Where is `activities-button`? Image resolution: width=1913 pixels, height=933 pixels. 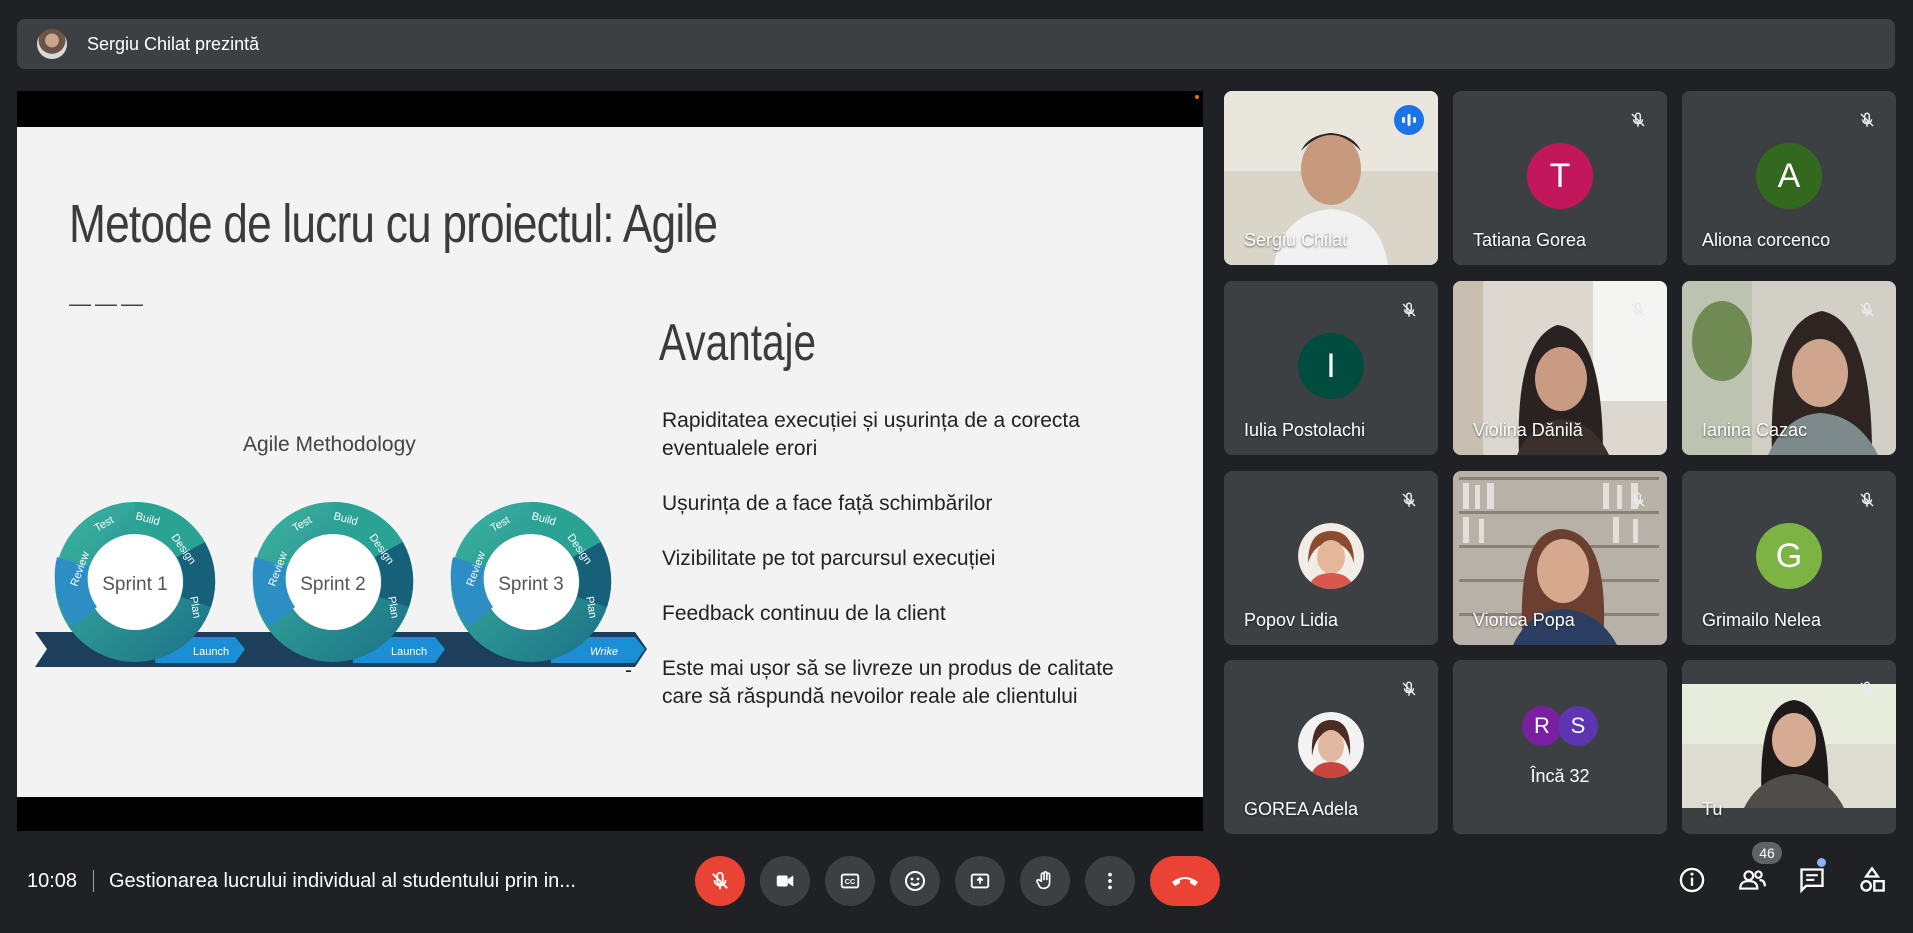 activities-button is located at coordinates (1872, 880).